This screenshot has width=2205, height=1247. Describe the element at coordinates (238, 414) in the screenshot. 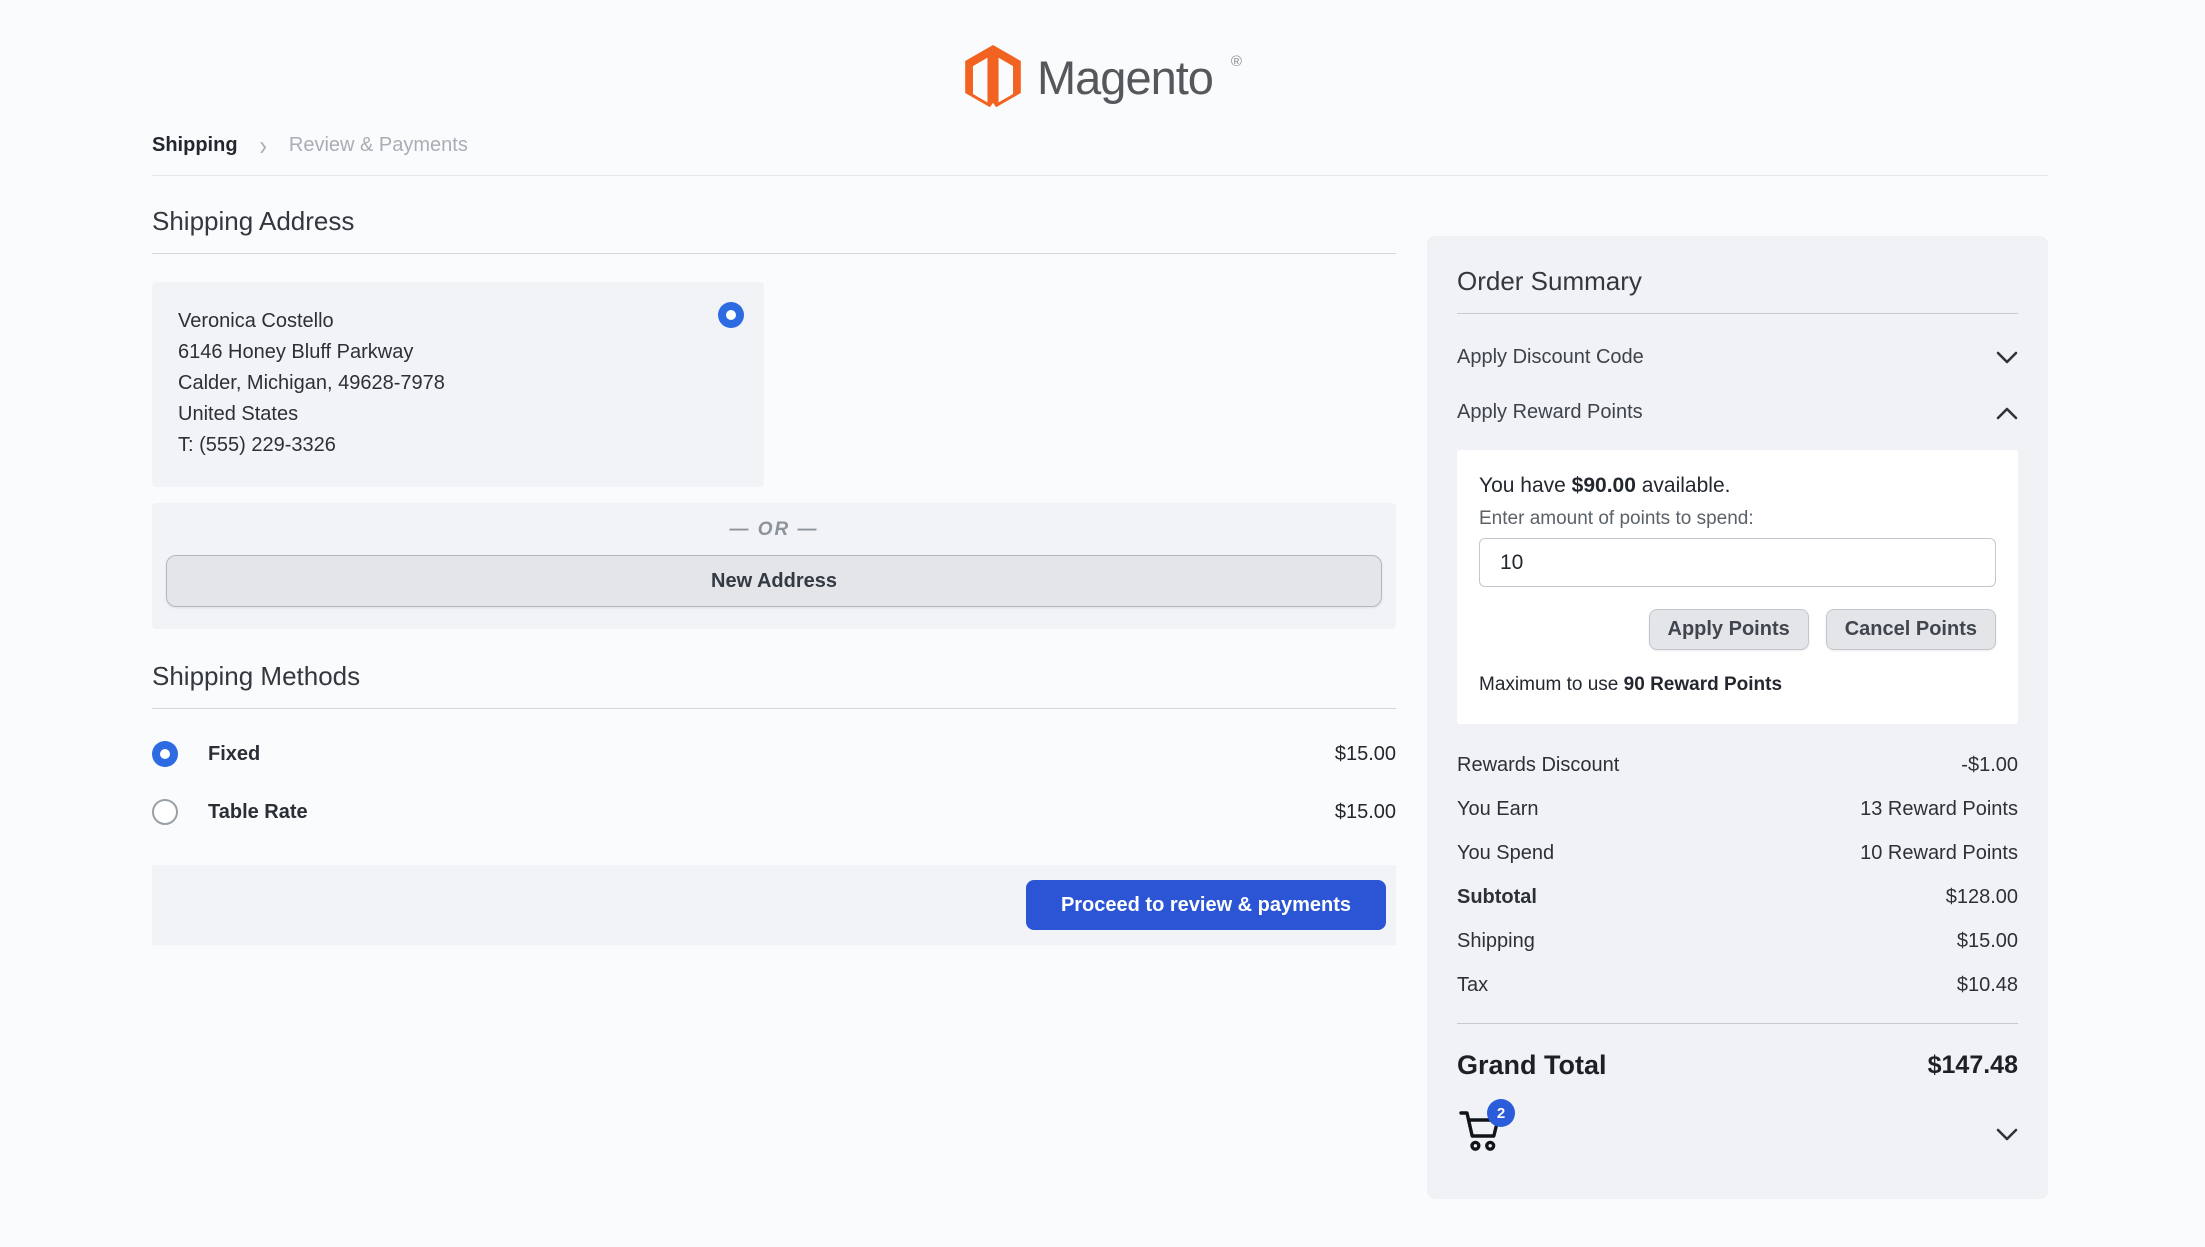

I see `address-country: United States` at that location.